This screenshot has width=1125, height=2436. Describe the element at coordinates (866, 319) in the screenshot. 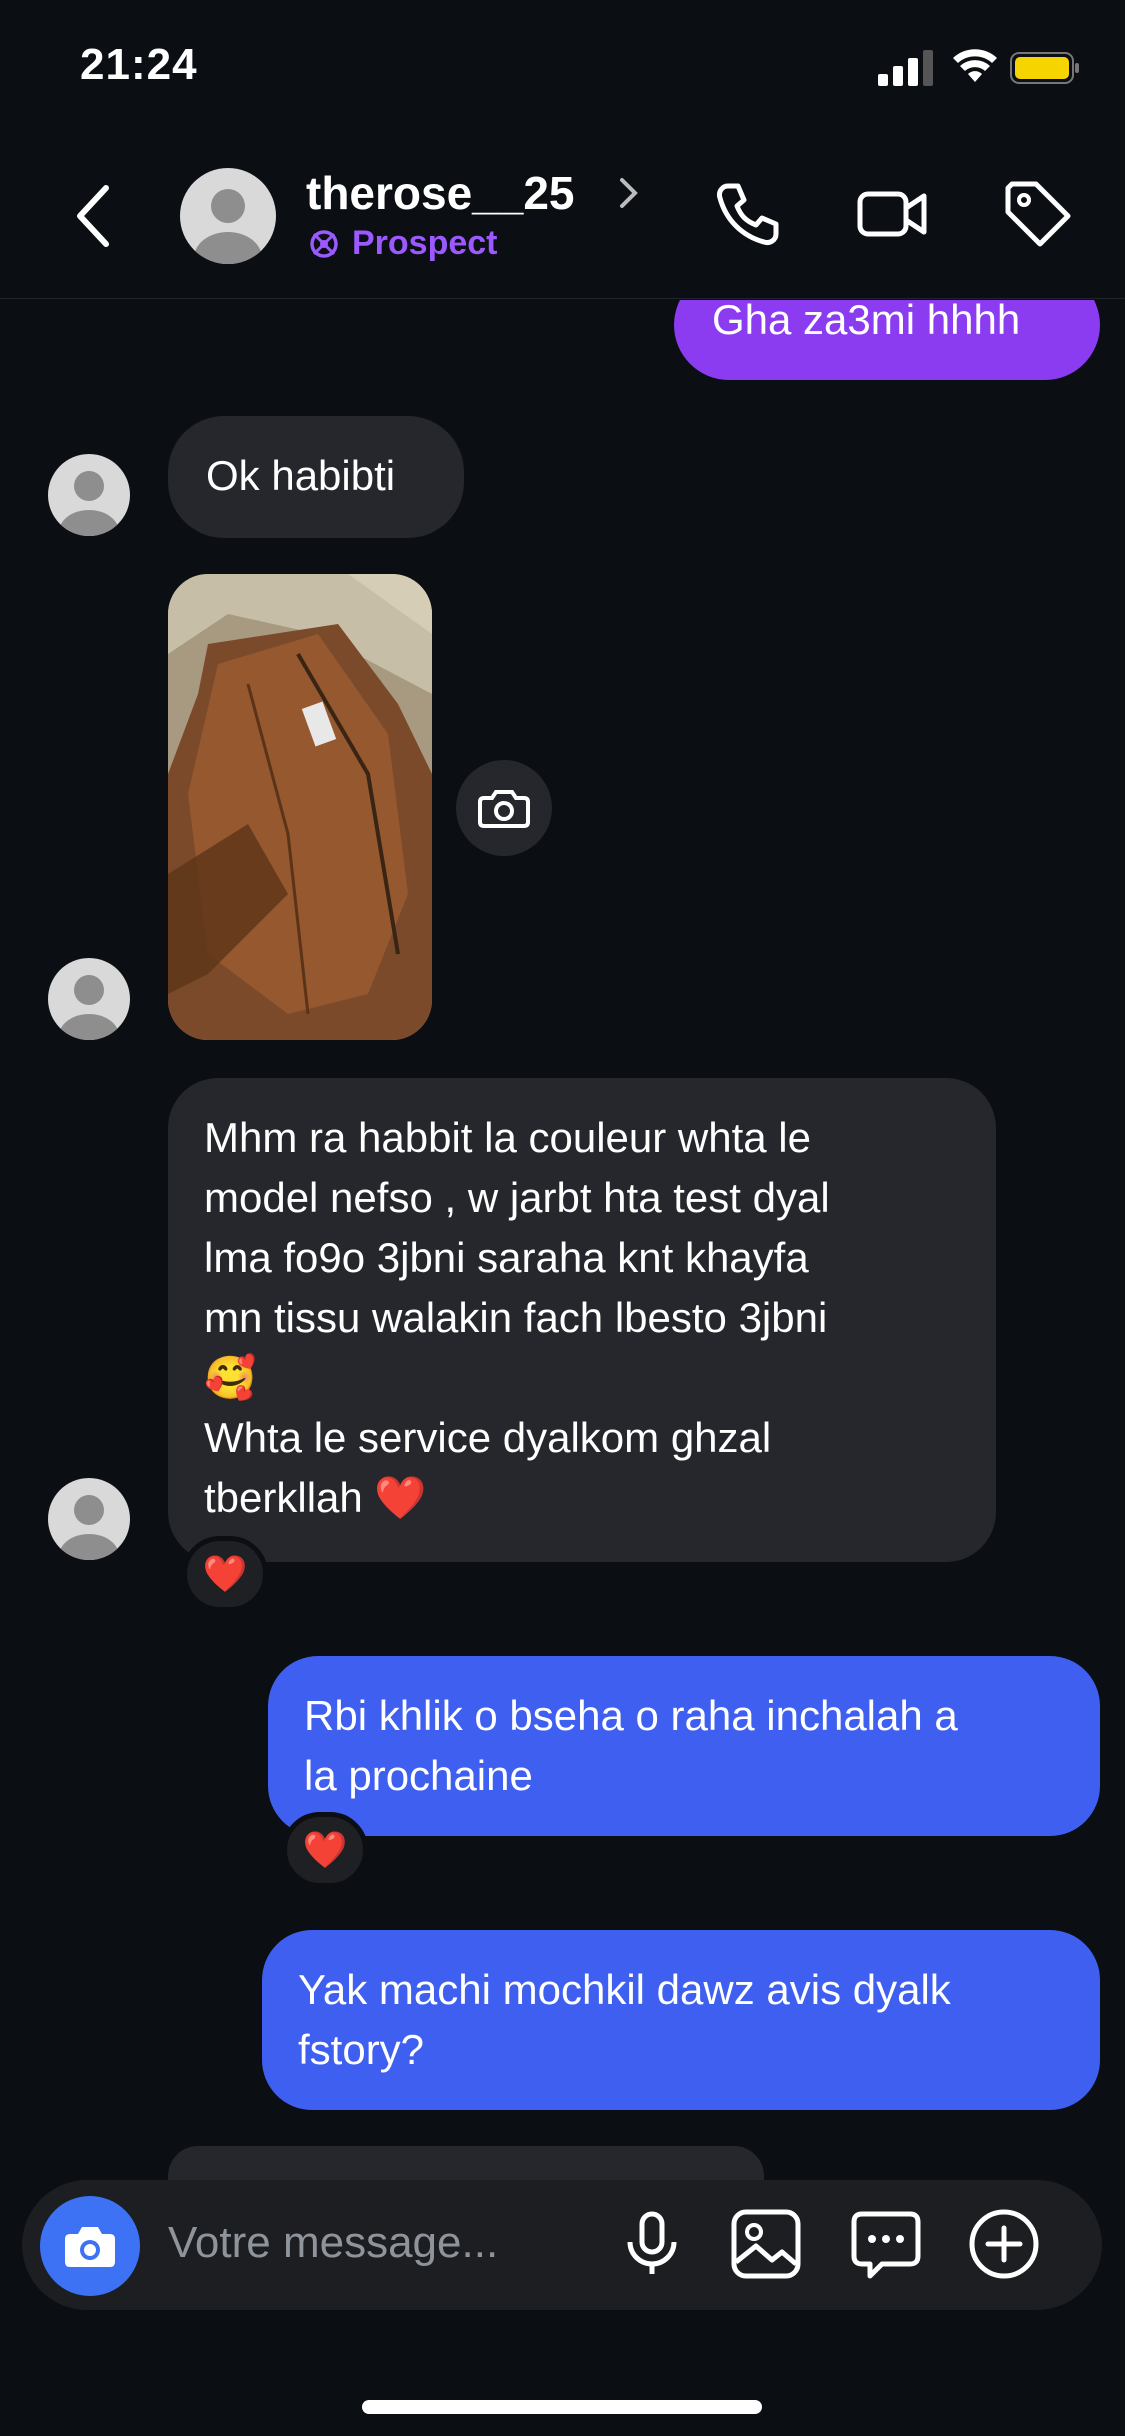

I see `message-text: Gha za3mi hhhh` at that location.